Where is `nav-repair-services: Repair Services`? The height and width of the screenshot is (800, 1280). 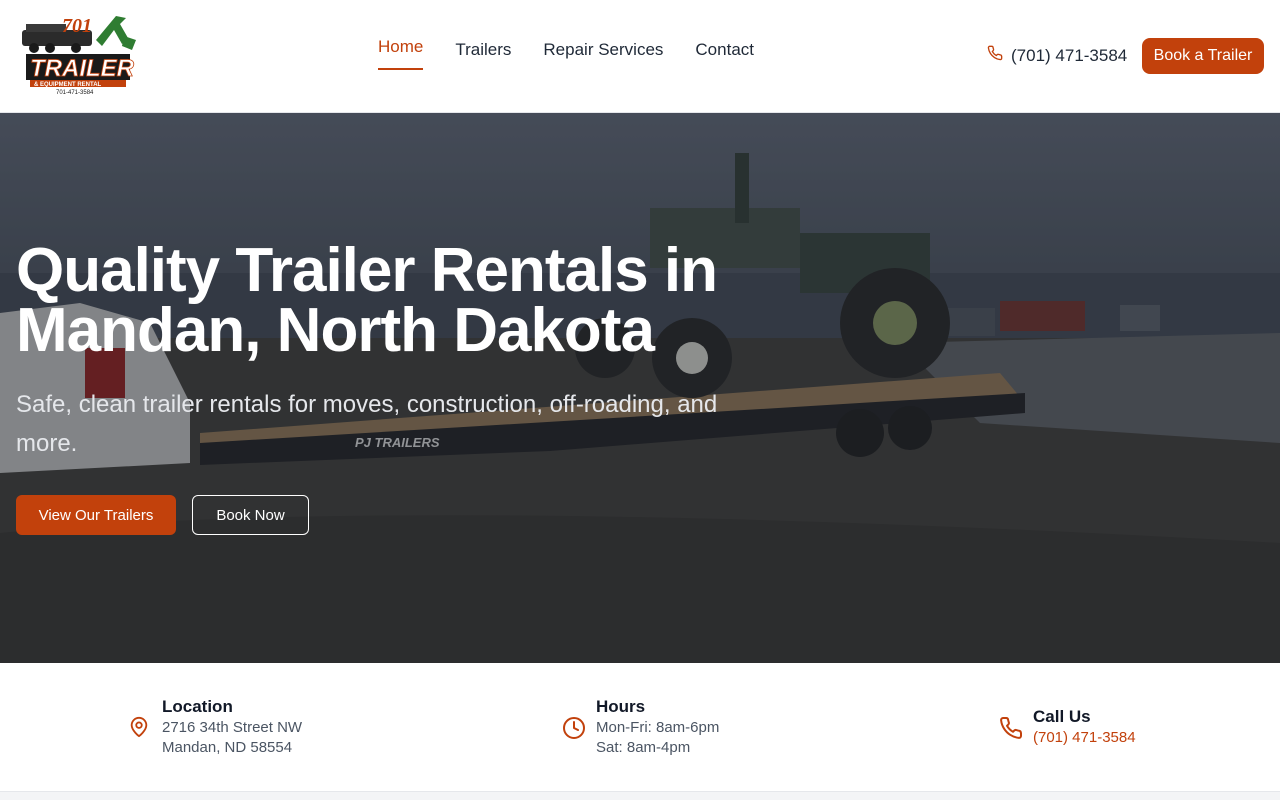
nav-repair-services: Repair Services is located at coordinates (603, 55).